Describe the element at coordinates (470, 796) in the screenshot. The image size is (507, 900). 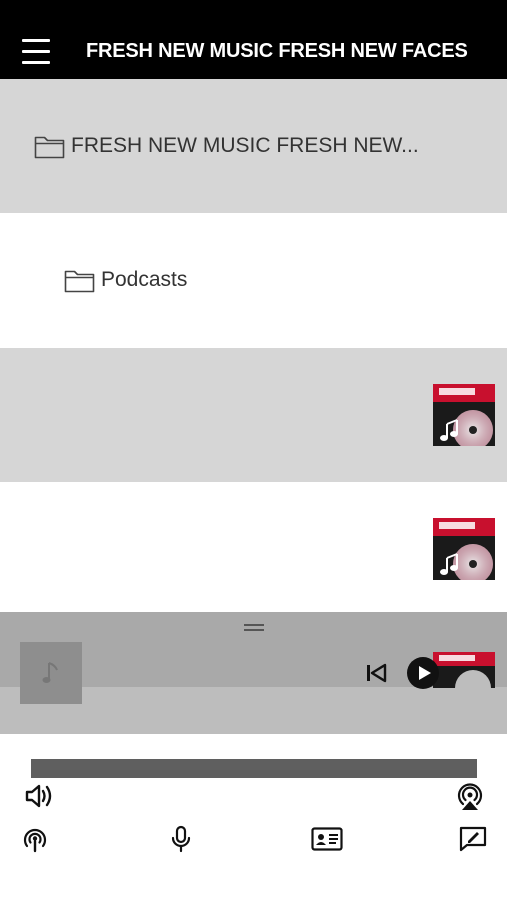
I see `airplay-icon` at that location.